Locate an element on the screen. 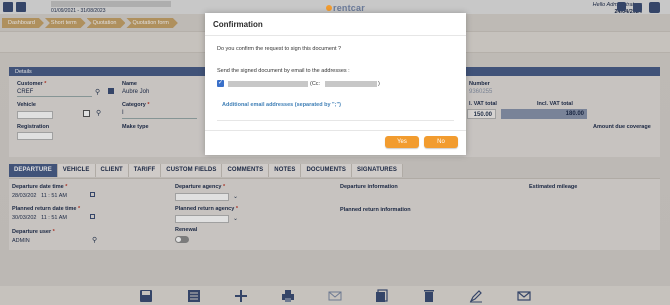 The image size is (670, 305). cc-label: (Cc: is located at coordinates (315, 84).